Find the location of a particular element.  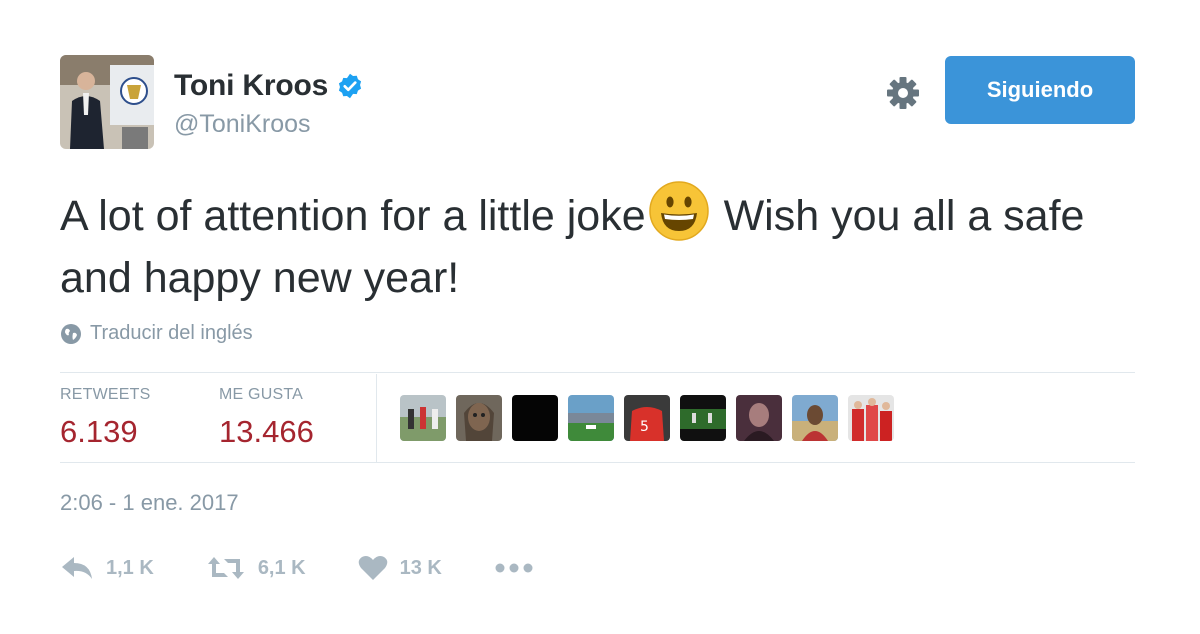

action-bar: 1,1 K 6,1 K 13 K is located at coordinates (297, 568).